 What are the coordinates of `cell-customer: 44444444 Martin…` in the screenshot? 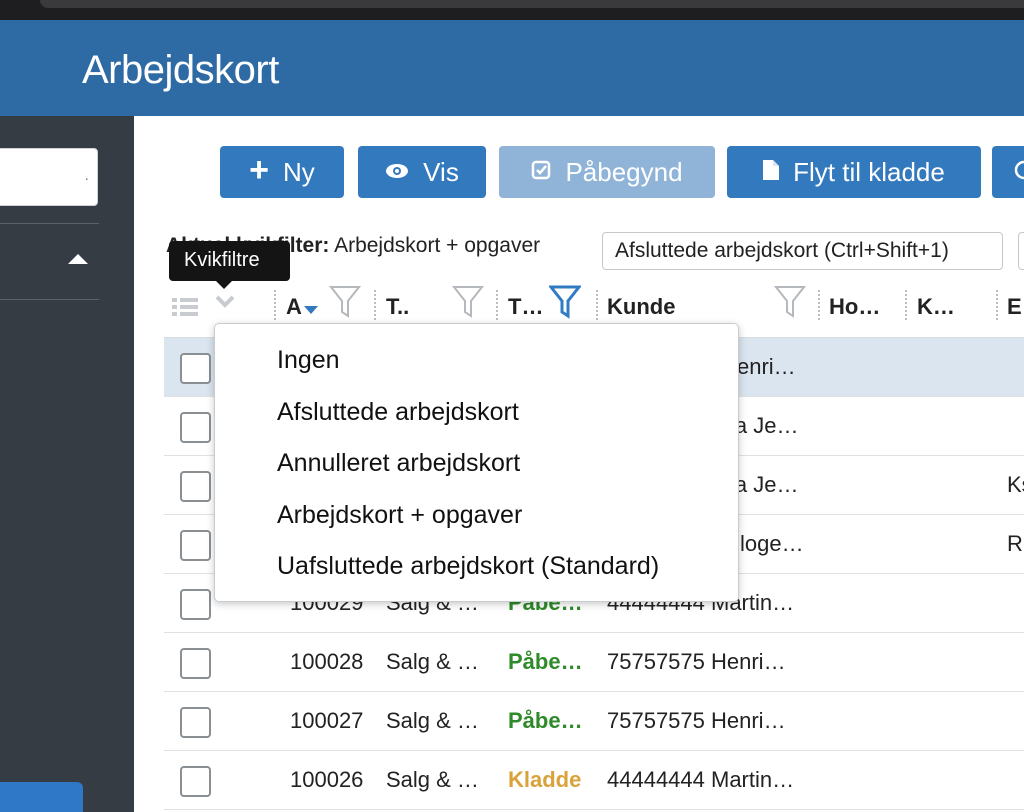 It's located at (701, 779).